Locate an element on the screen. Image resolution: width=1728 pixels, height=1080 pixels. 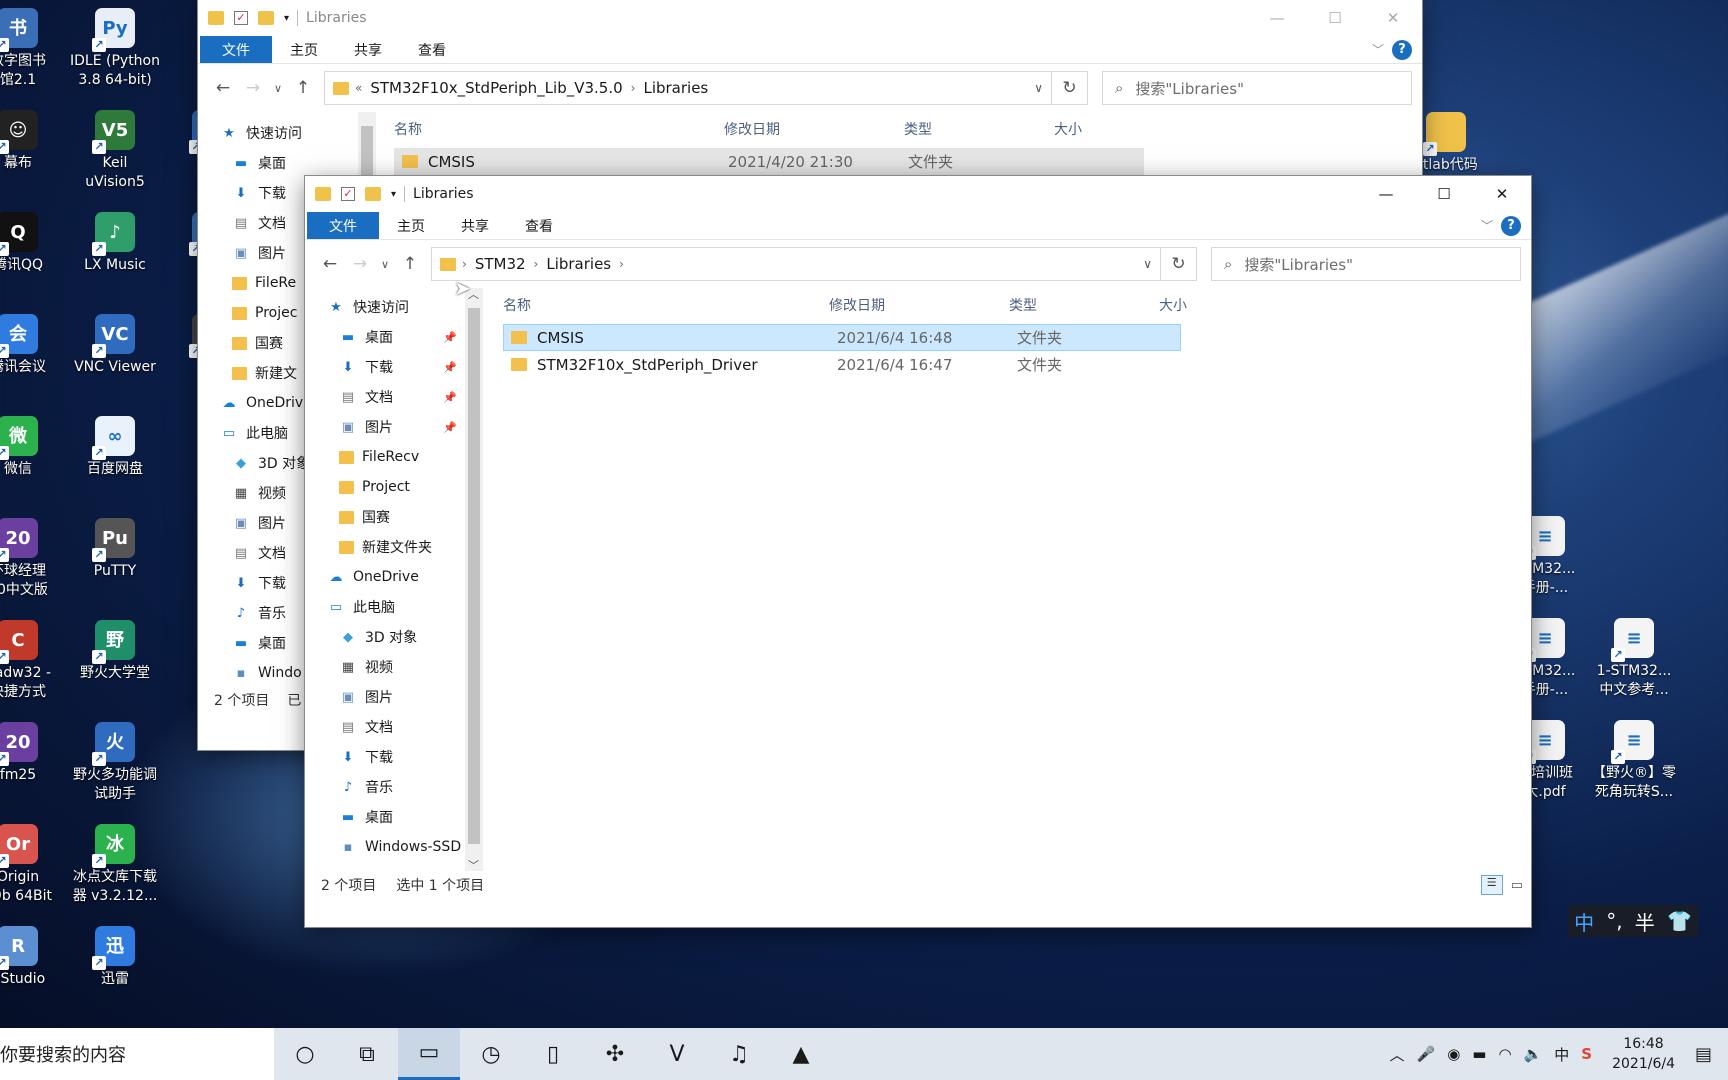
keil-icon: V is located at coordinates (677, 1054).